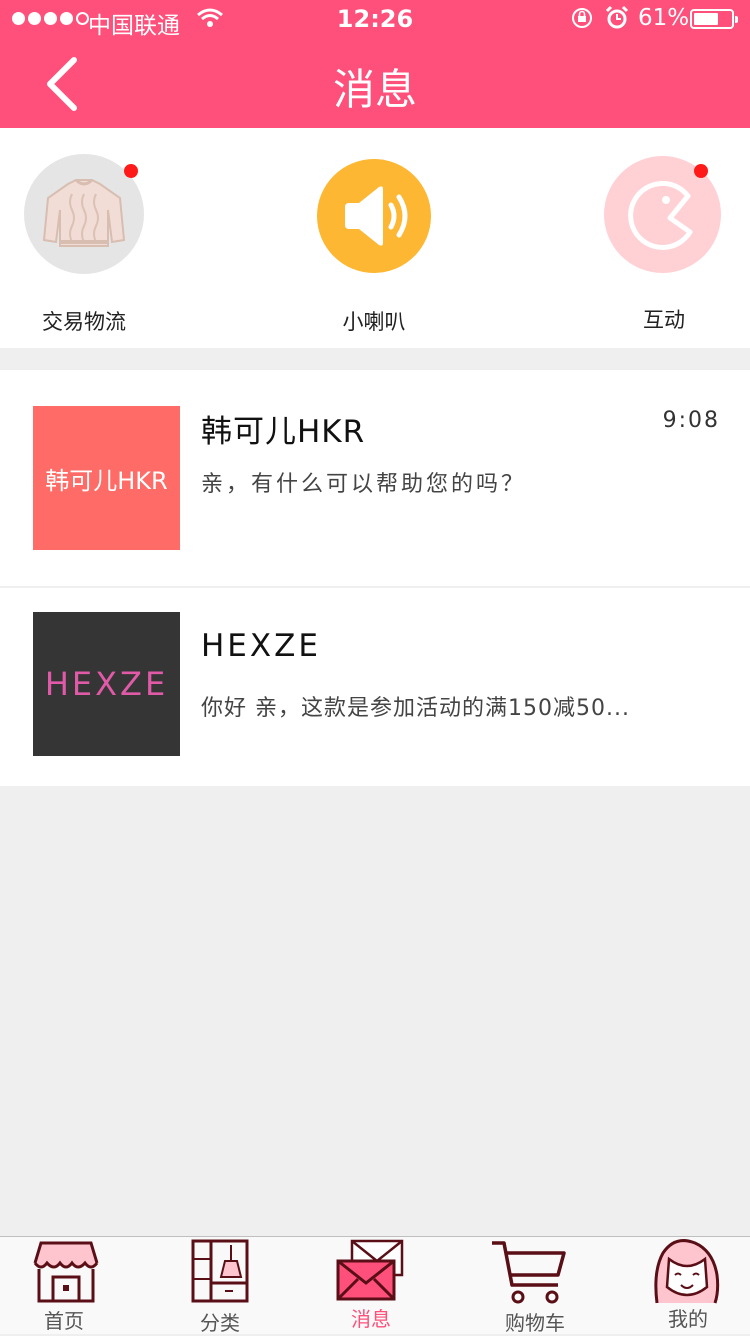 The width and height of the screenshot is (750, 1336). Describe the element at coordinates (714, 19) in the screenshot. I see `battery-icon` at that location.